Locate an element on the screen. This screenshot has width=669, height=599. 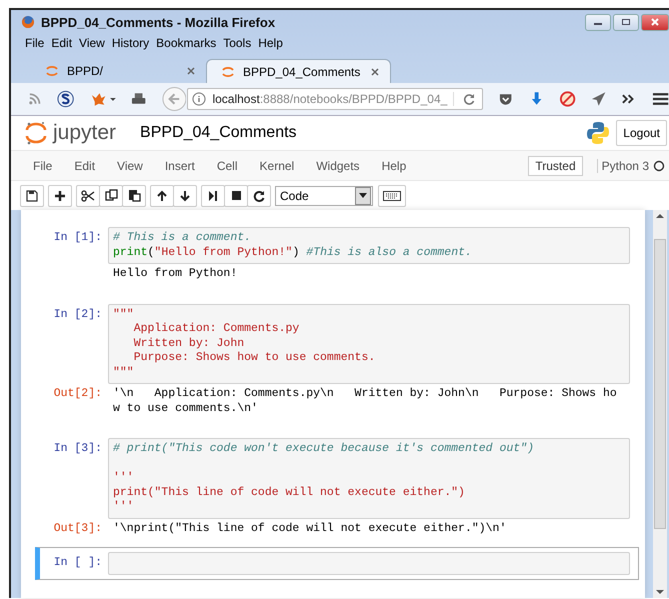
code-line: Purpose: Shows how to use comments. is located at coordinates (254, 358).